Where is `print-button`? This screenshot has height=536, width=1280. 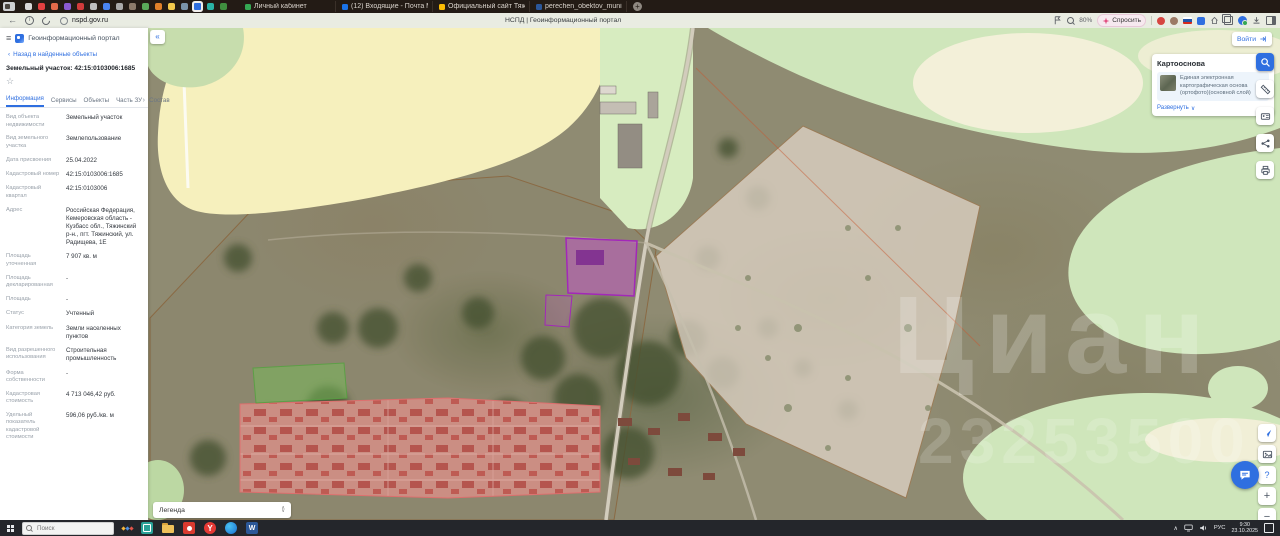
print-button is located at coordinates (1265, 170).